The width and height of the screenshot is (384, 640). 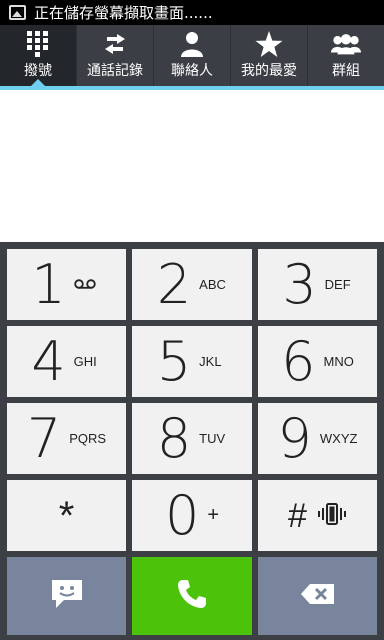 I want to click on tab-call-log: 通話記錄, so click(x=115, y=55).